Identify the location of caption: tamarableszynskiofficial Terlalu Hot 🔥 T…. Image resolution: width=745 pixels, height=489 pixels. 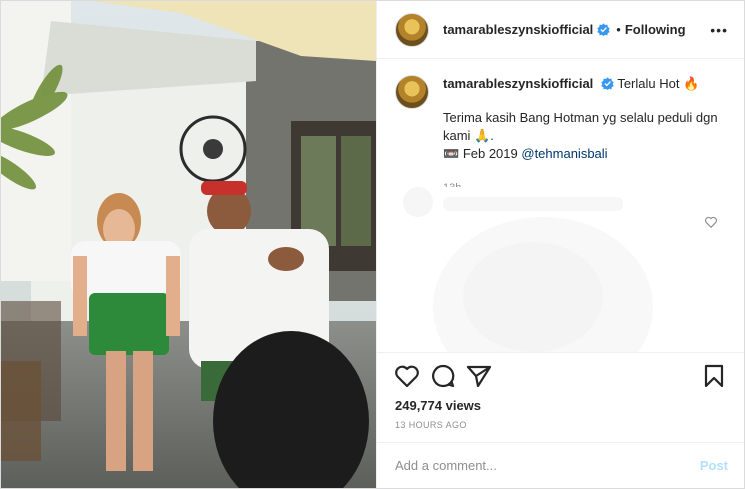
(561, 136).